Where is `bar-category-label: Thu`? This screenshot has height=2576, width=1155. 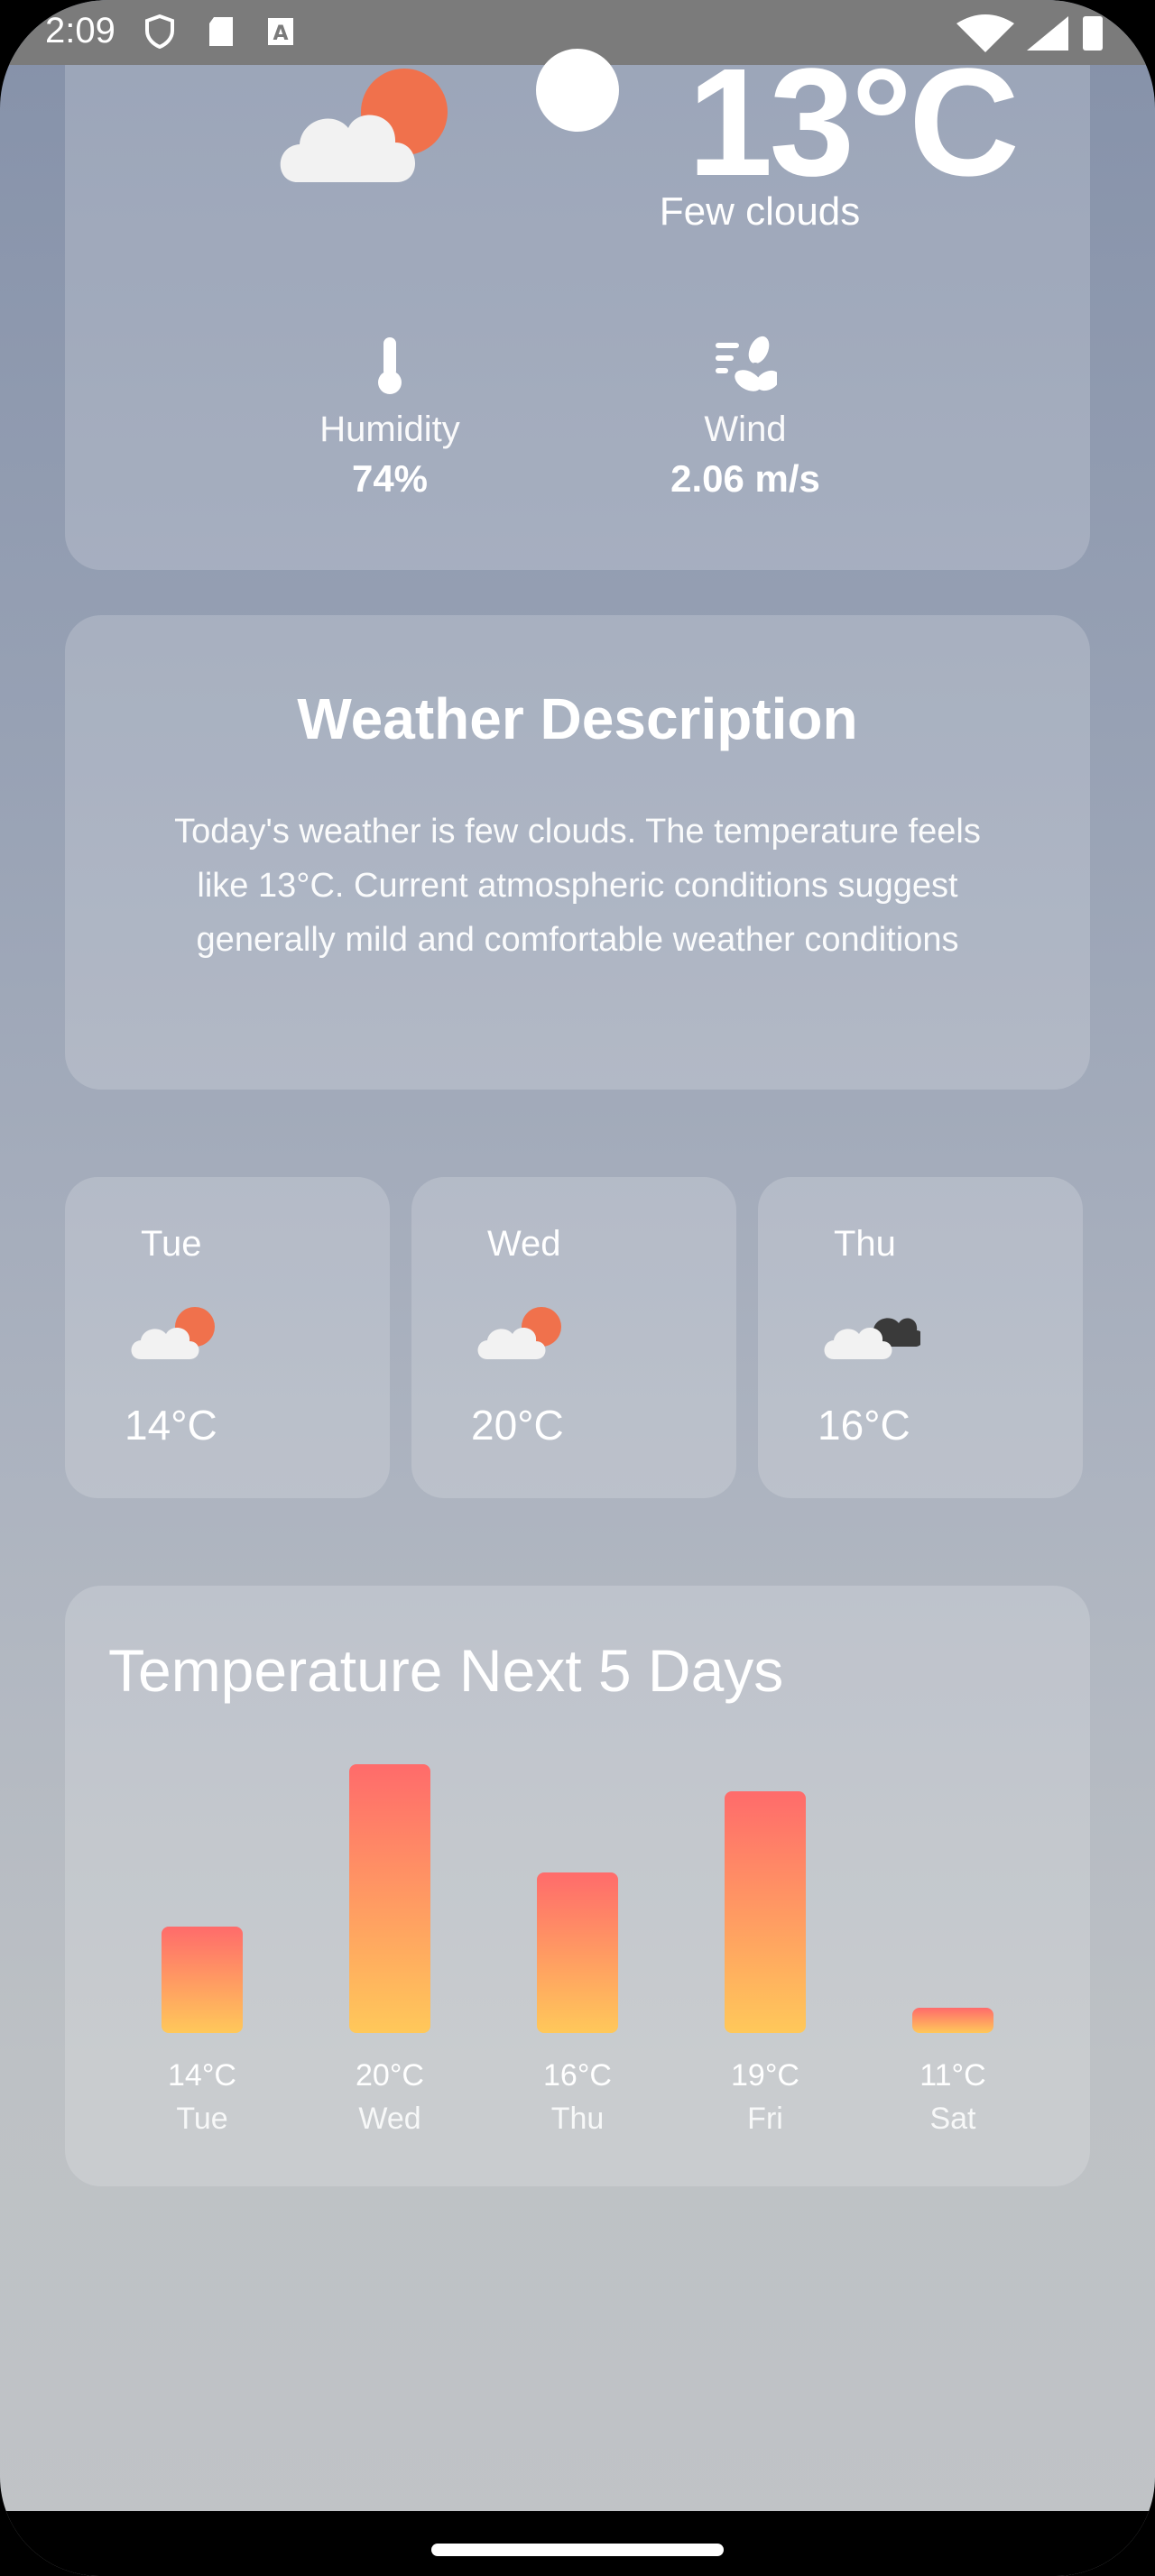
bar-category-label: Thu is located at coordinates (578, 2119).